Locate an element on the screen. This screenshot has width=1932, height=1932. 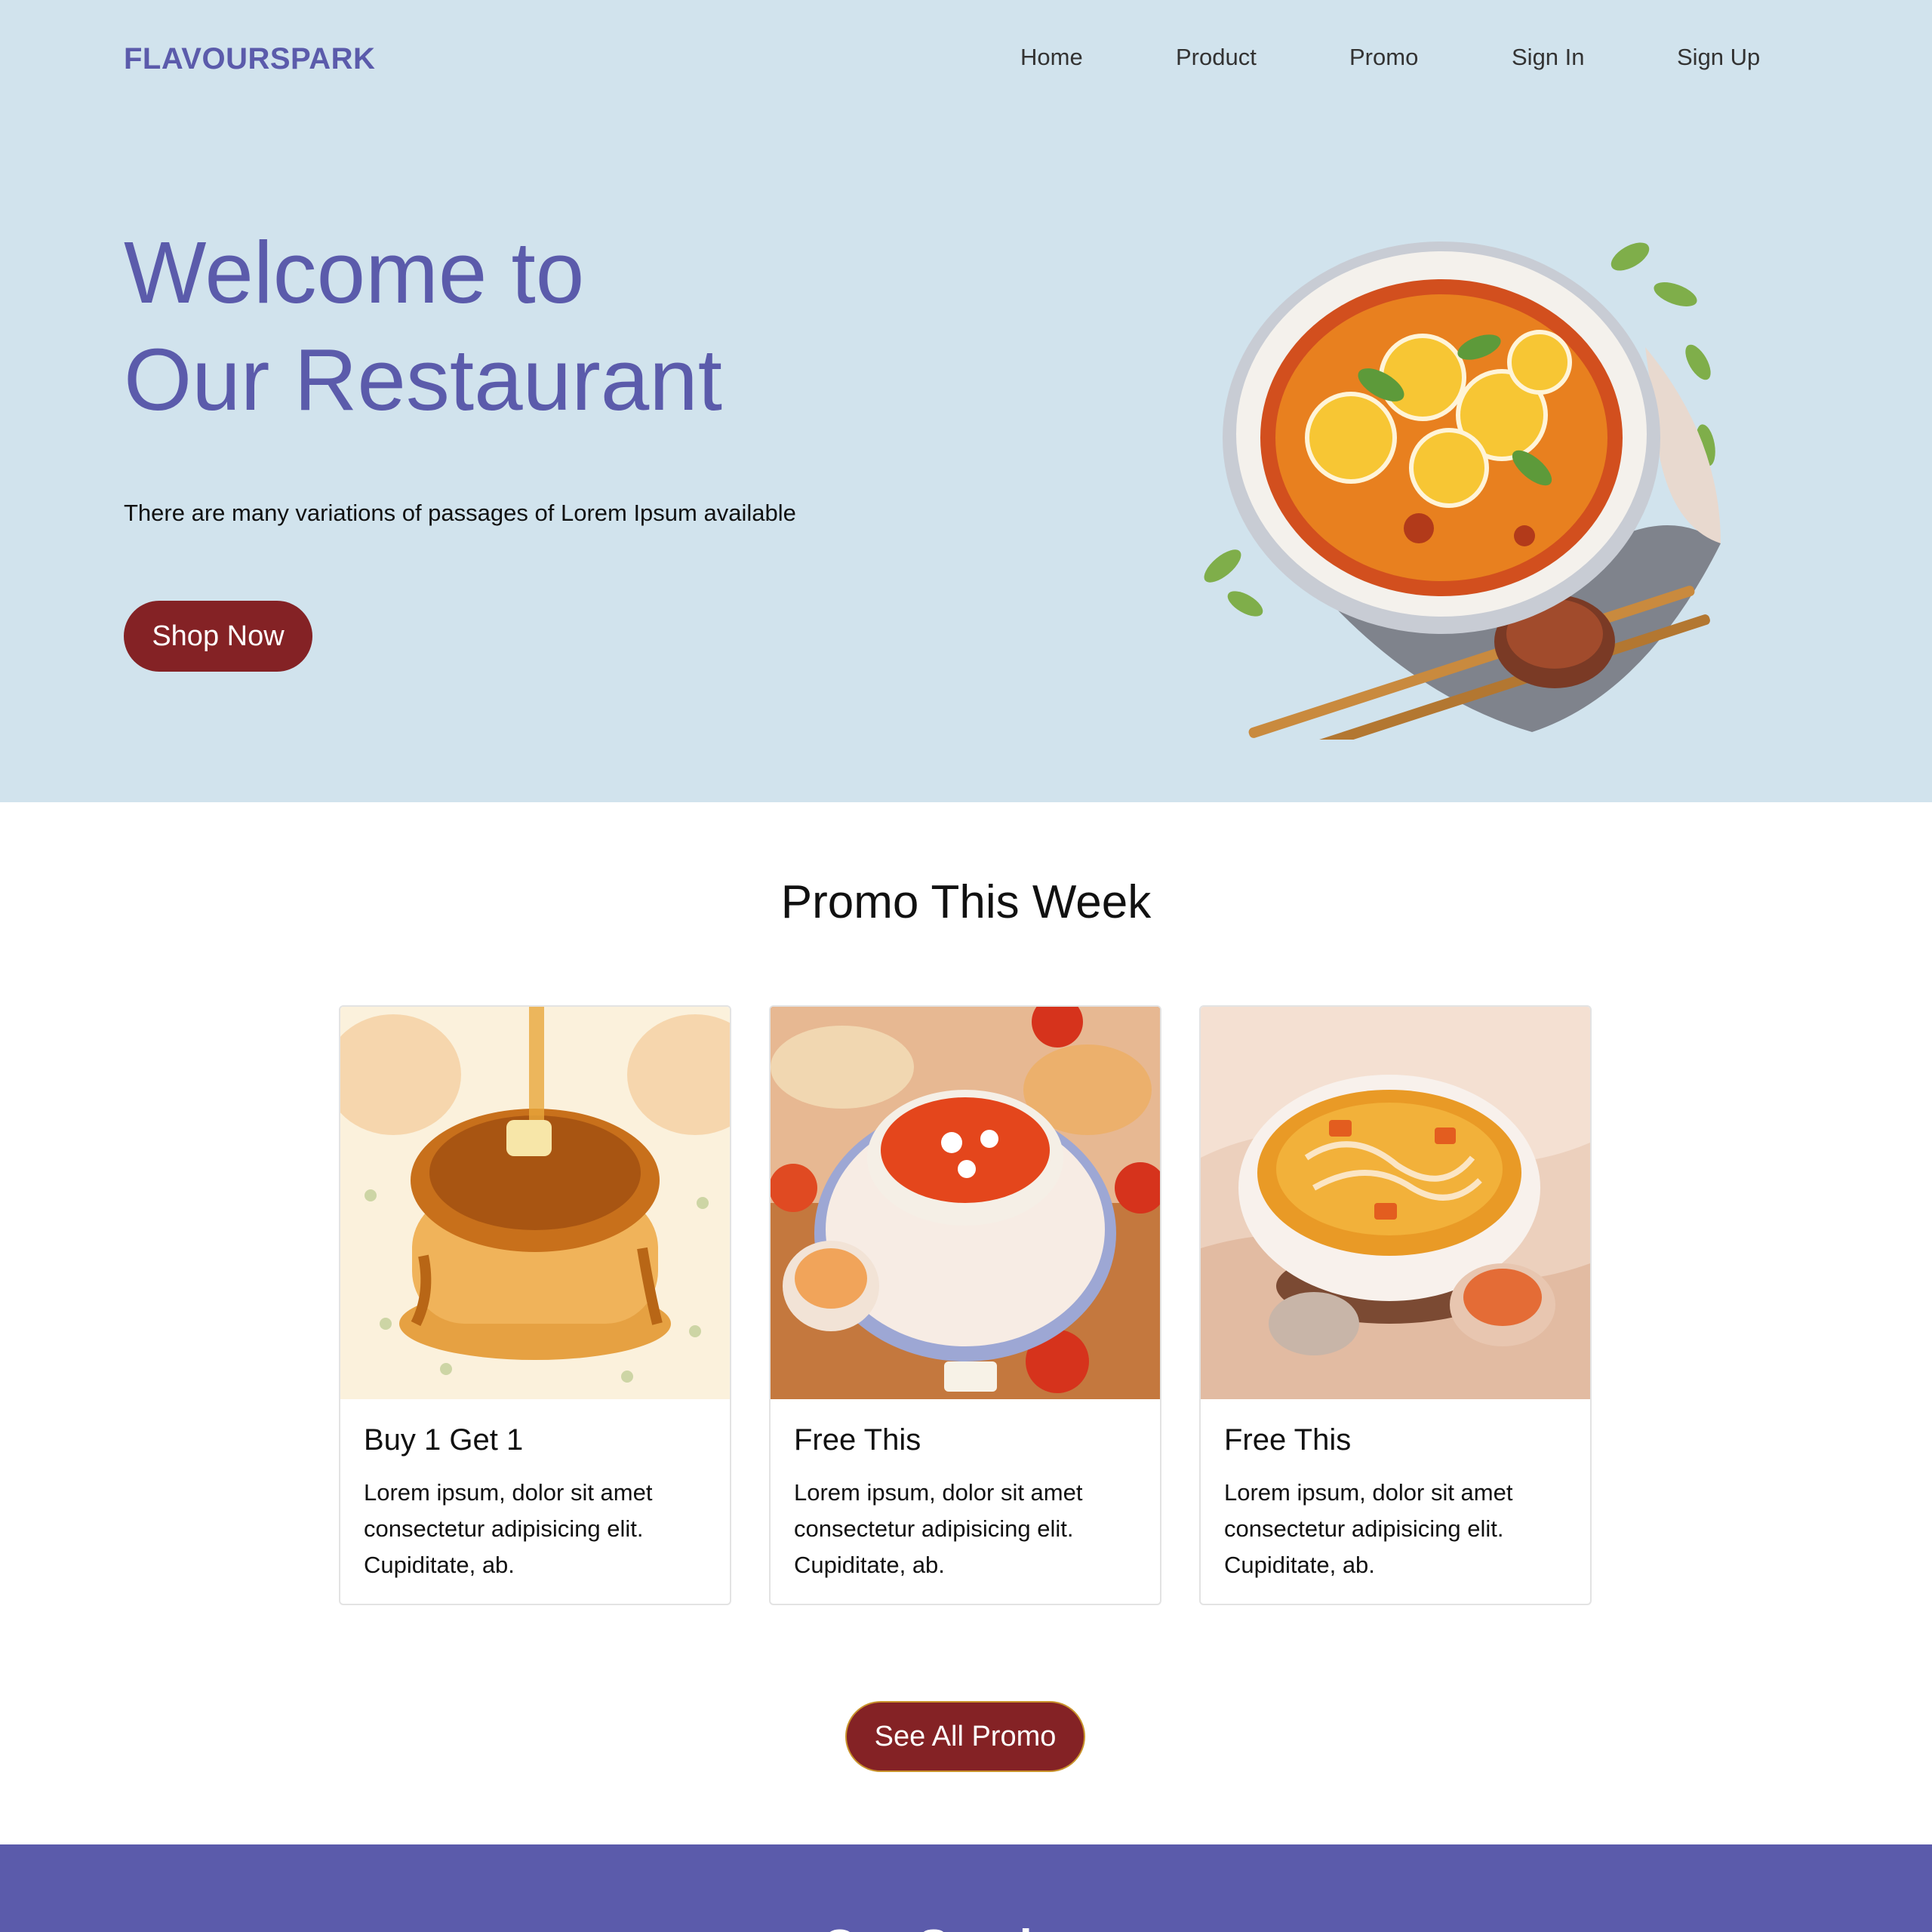
hero-title-line-2: Our Restaurant is located at coordinates (423, 380).